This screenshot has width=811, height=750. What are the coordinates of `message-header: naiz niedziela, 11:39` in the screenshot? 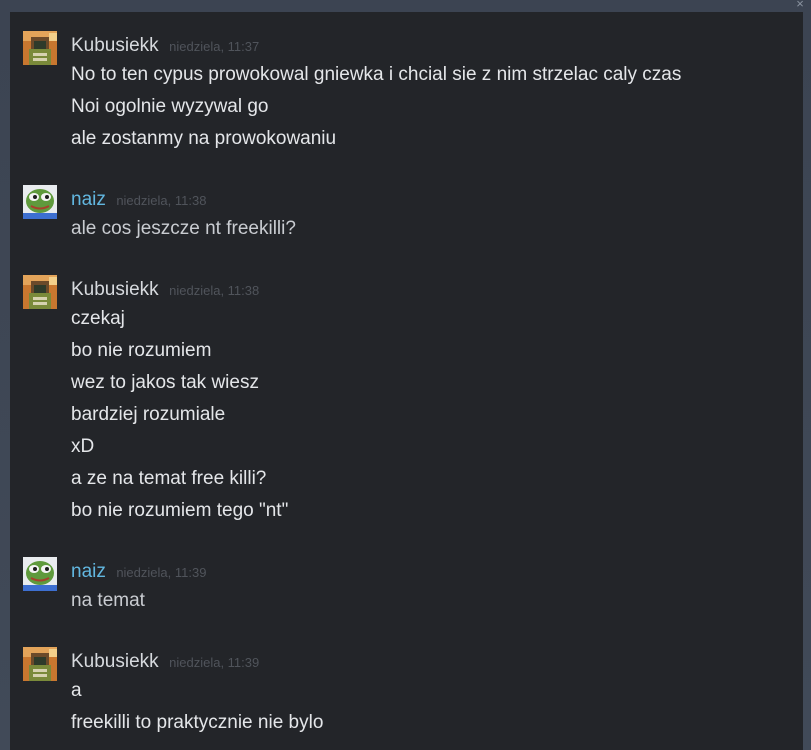 It's located at (138, 572).